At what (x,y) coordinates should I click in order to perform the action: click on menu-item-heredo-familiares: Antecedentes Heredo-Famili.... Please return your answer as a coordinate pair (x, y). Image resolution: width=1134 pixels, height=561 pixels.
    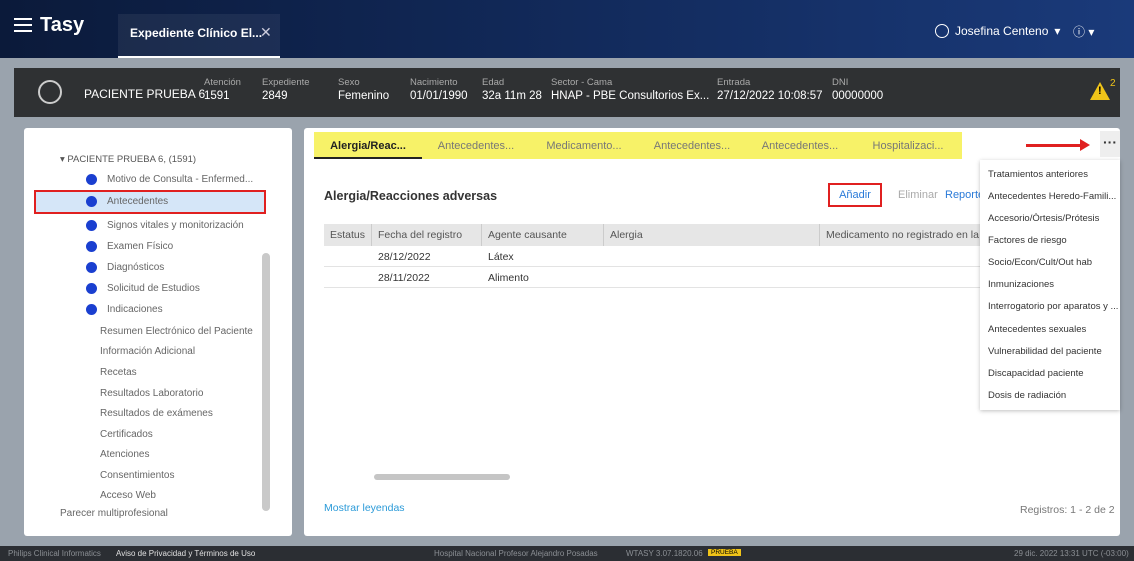
    Looking at the image, I should click on (1053, 196).